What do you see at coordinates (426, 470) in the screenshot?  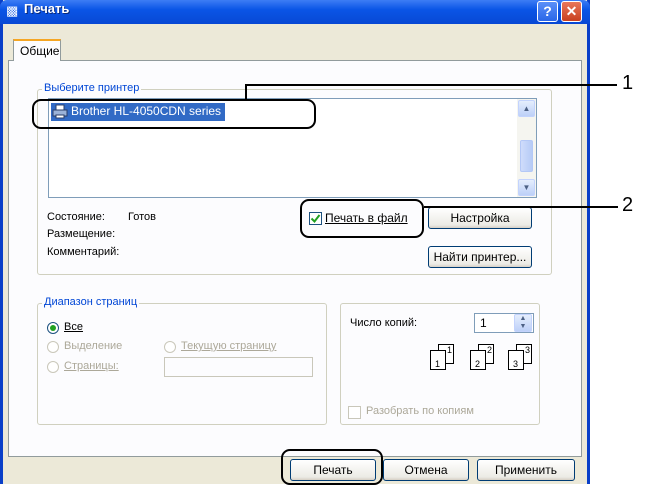 I see `cancel-button: Отмена` at bounding box center [426, 470].